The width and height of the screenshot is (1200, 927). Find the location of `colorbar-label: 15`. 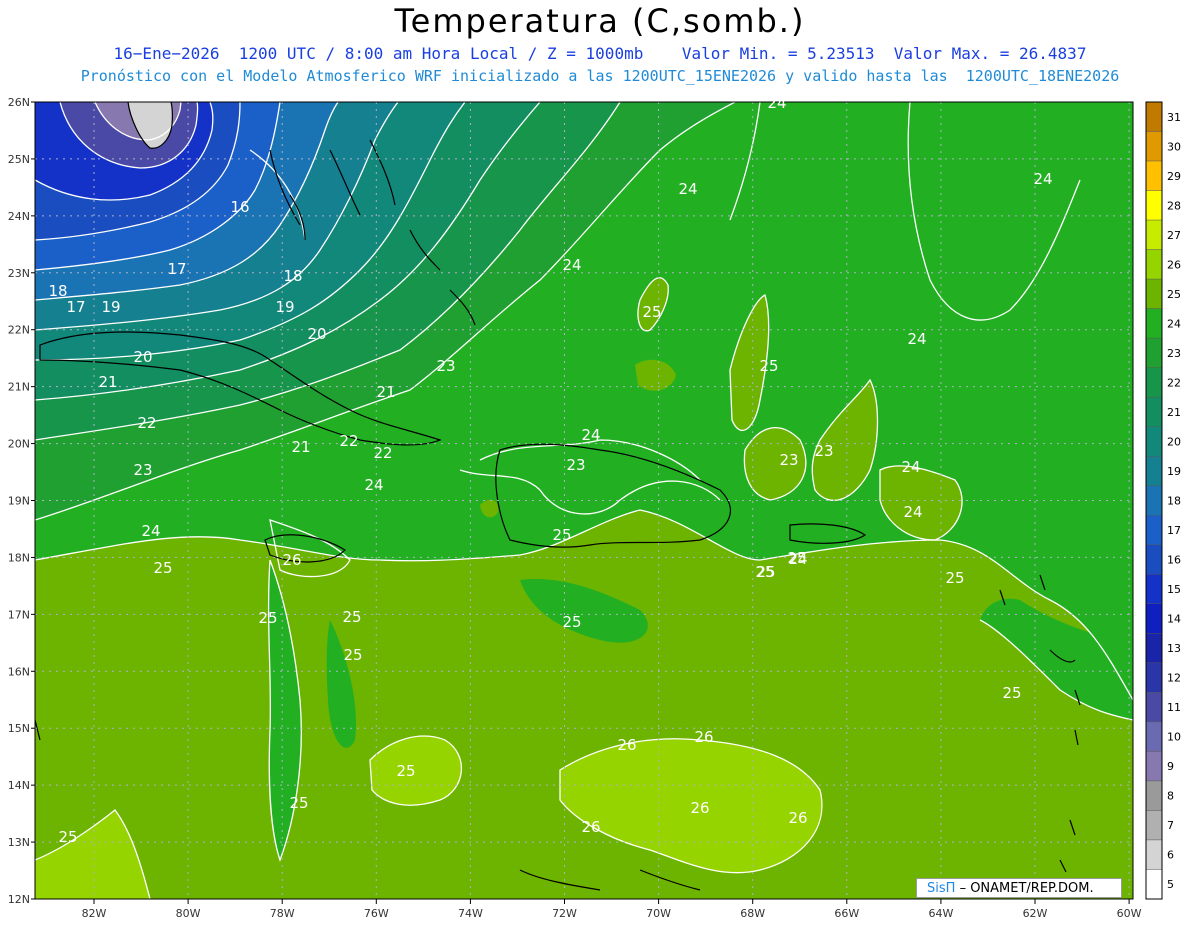

colorbar-label: 15 is located at coordinates (1174, 589).